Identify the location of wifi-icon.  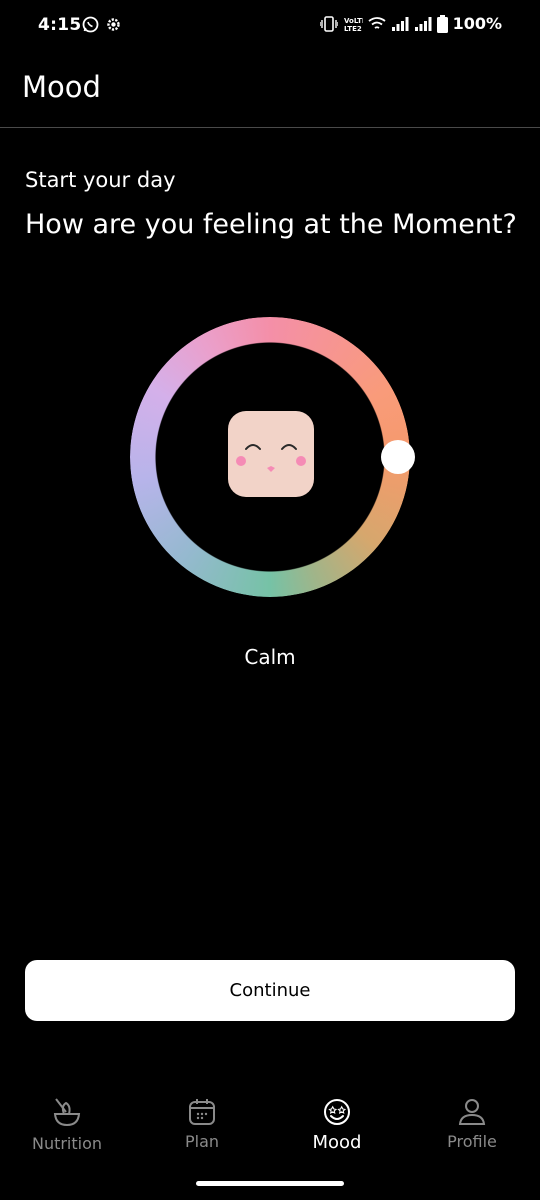
(377, 22).